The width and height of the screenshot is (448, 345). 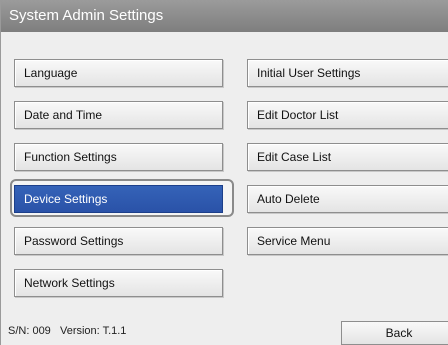 I want to click on device-settings-button: Device Settings, so click(x=118, y=199).